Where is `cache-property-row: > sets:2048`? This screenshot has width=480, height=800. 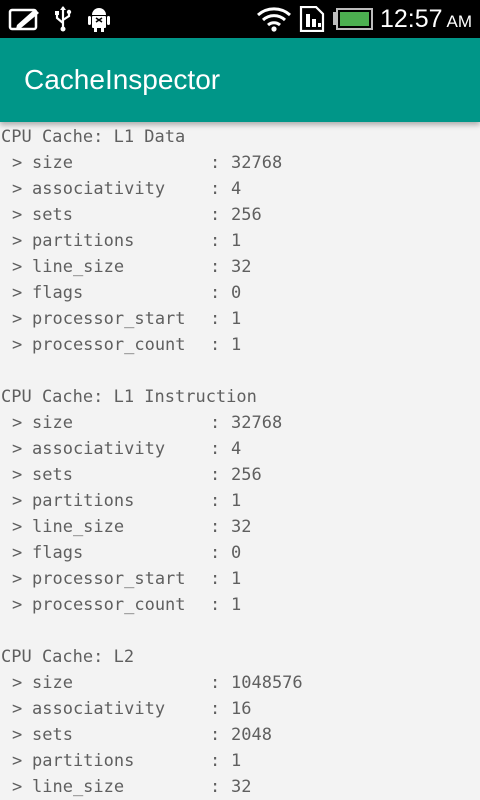 cache-property-row: > sets:2048 is located at coordinates (240, 735).